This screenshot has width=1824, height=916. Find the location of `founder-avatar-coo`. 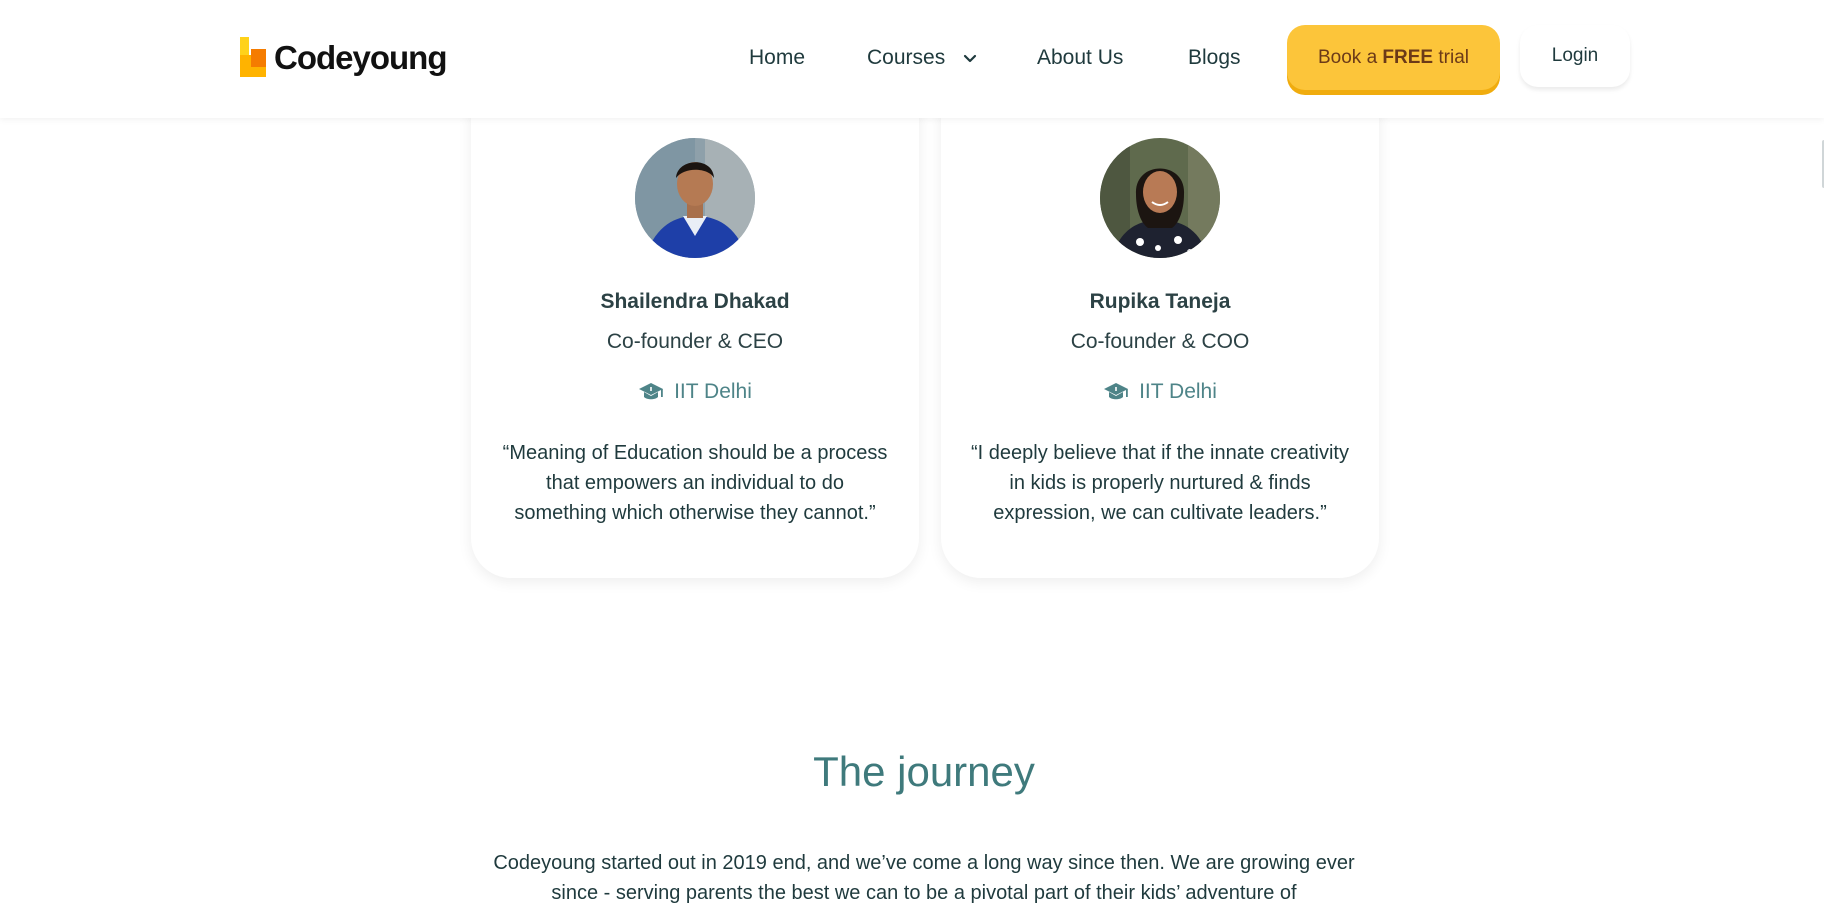

founder-avatar-coo is located at coordinates (1160, 198).